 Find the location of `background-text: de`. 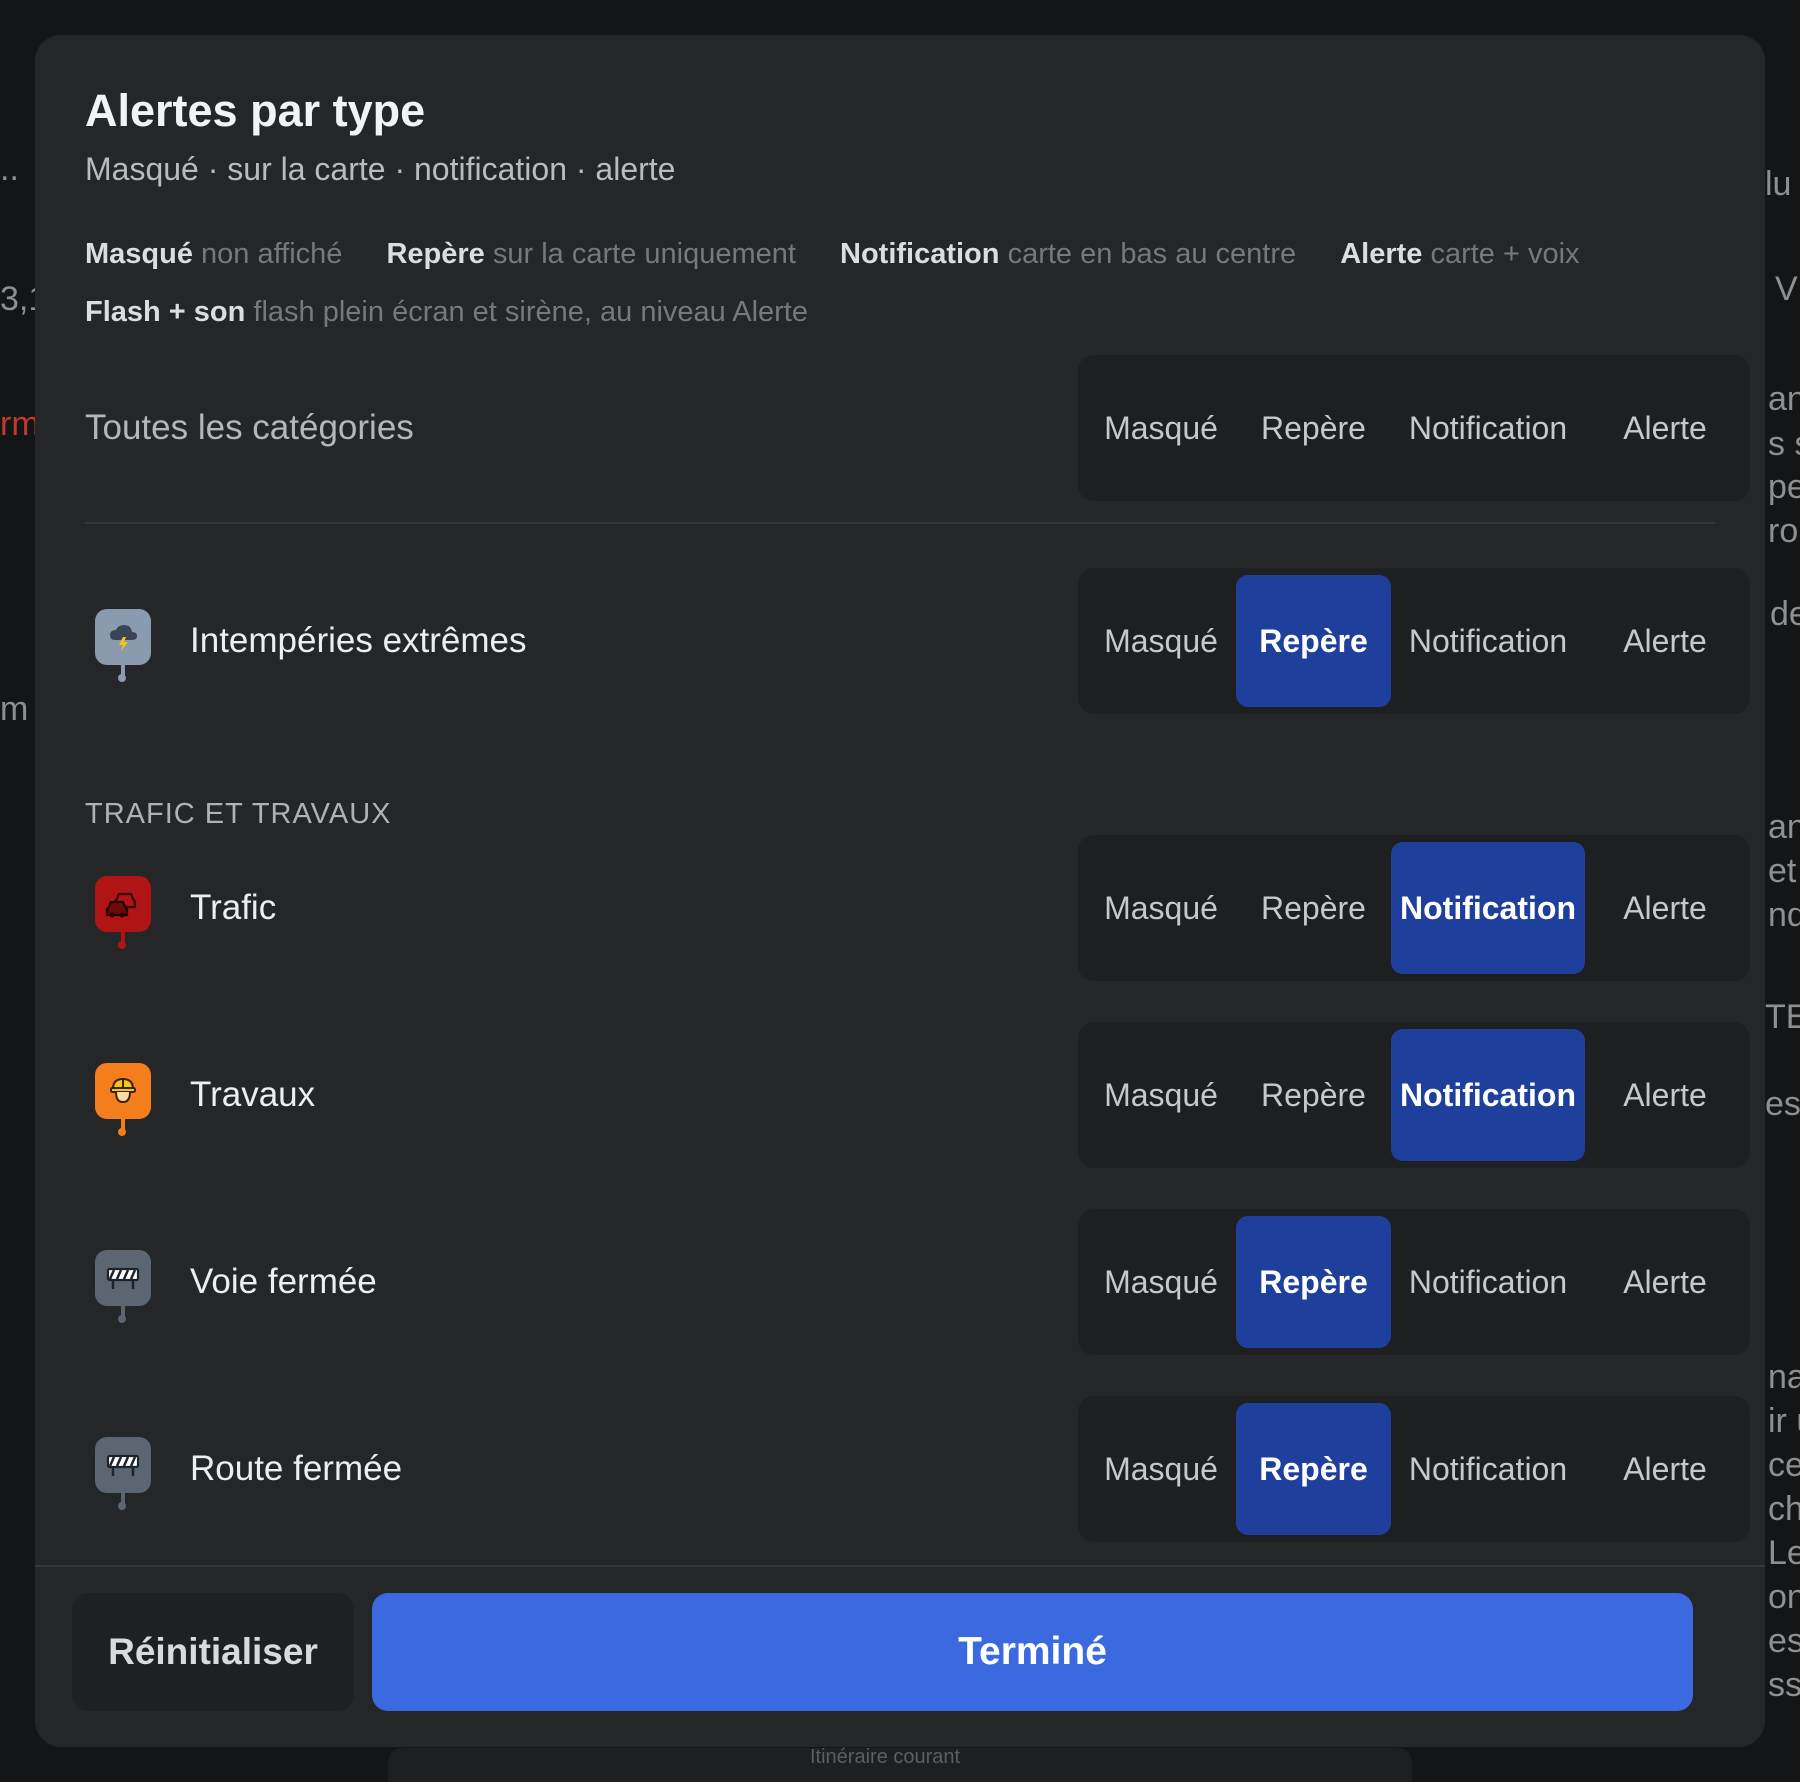

background-text: de is located at coordinates (1785, 614).